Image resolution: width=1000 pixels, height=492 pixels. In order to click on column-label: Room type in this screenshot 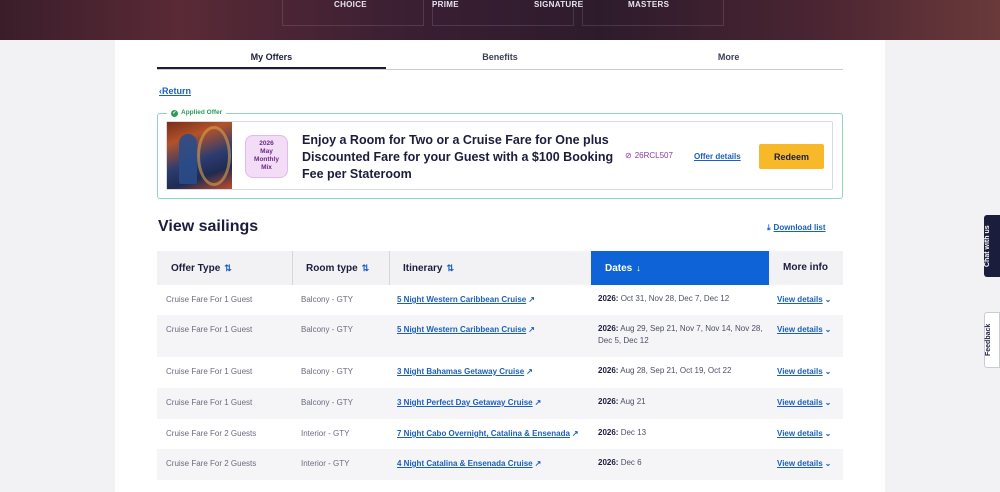, I will do `click(332, 268)`.